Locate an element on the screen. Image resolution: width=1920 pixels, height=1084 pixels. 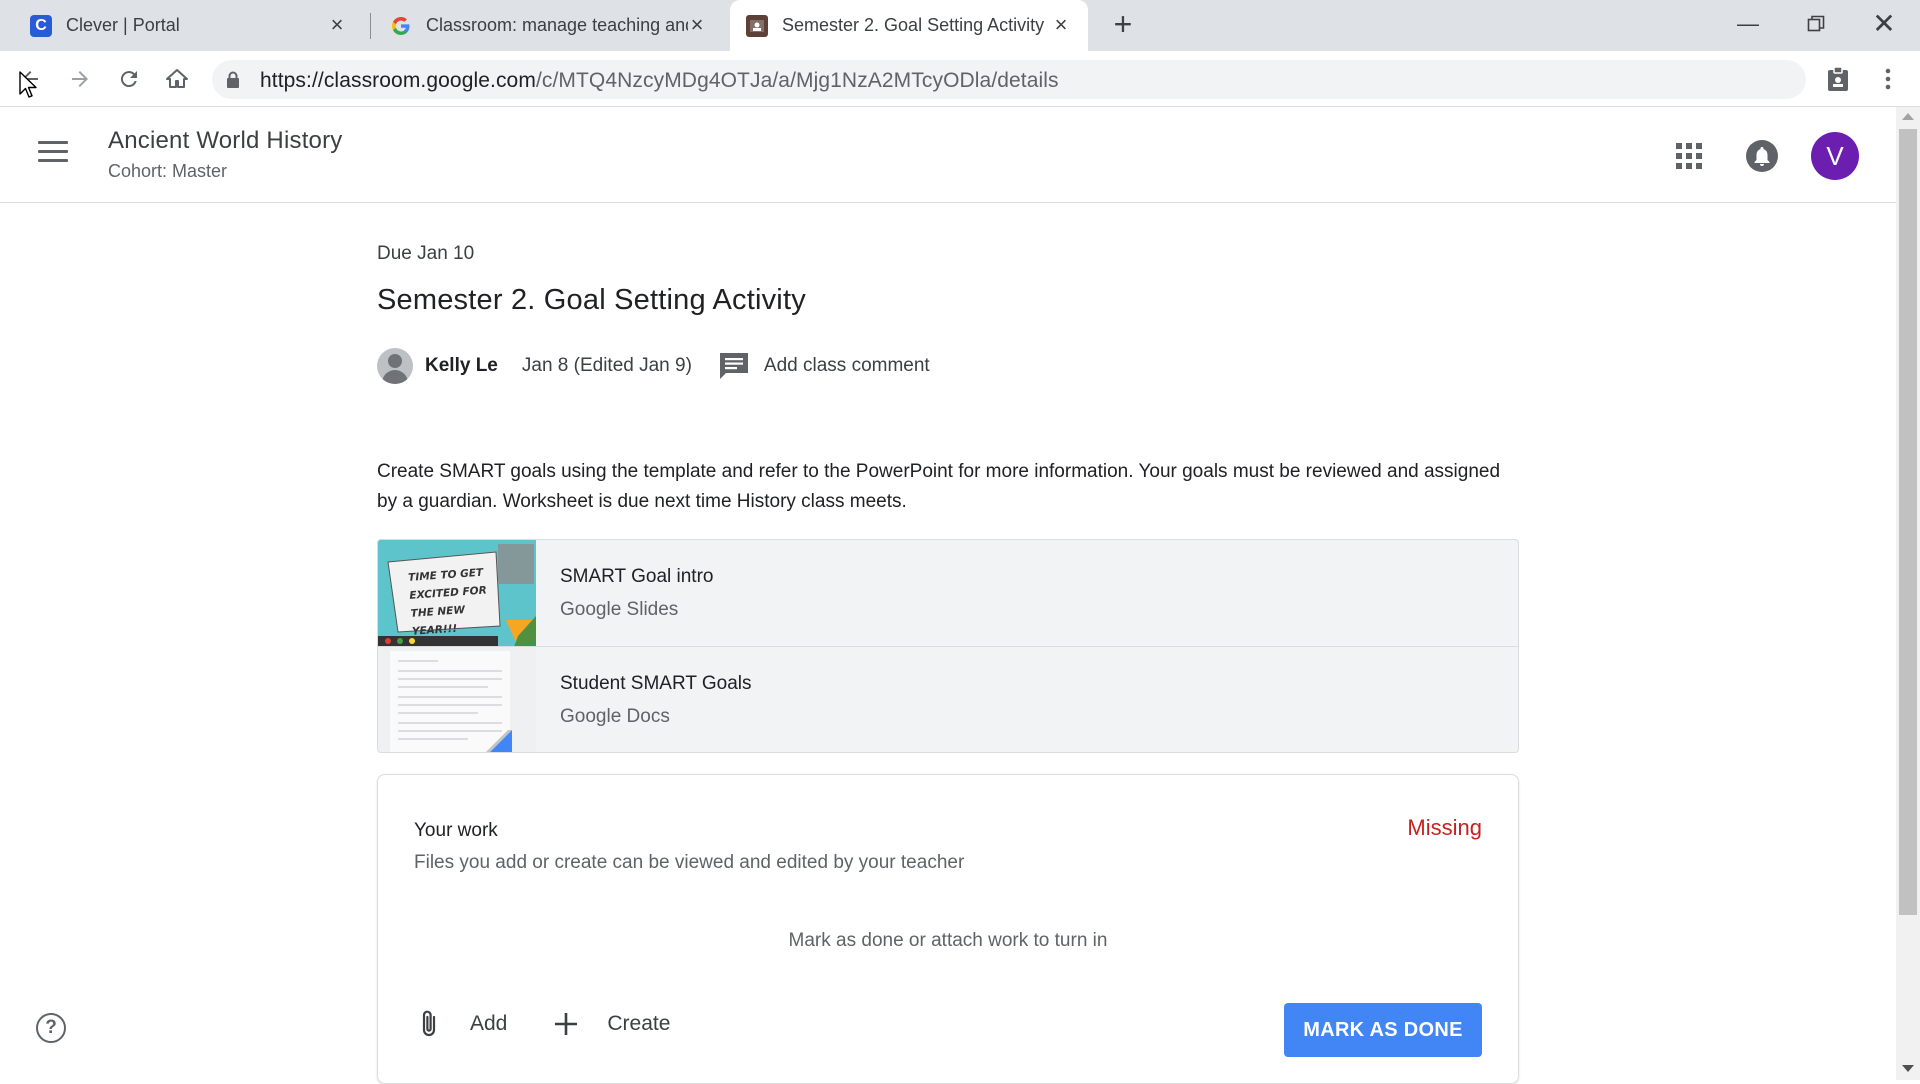
mark-as-done-button: MARK AS DONE is located at coordinates (1383, 1030).